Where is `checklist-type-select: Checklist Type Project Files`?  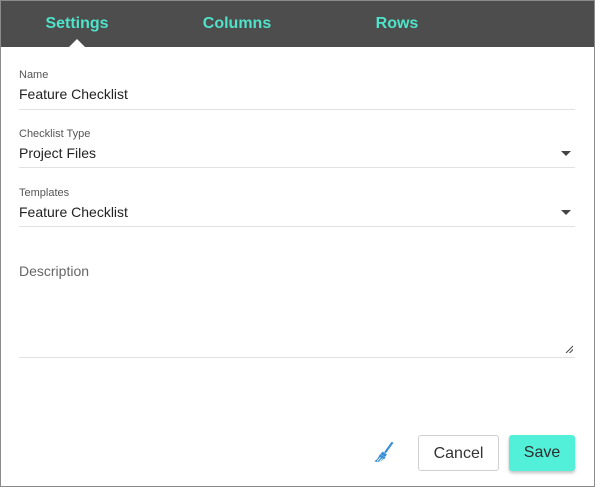
checklist-type-select: Checklist Type Project Files is located at coordinates (297, 148).